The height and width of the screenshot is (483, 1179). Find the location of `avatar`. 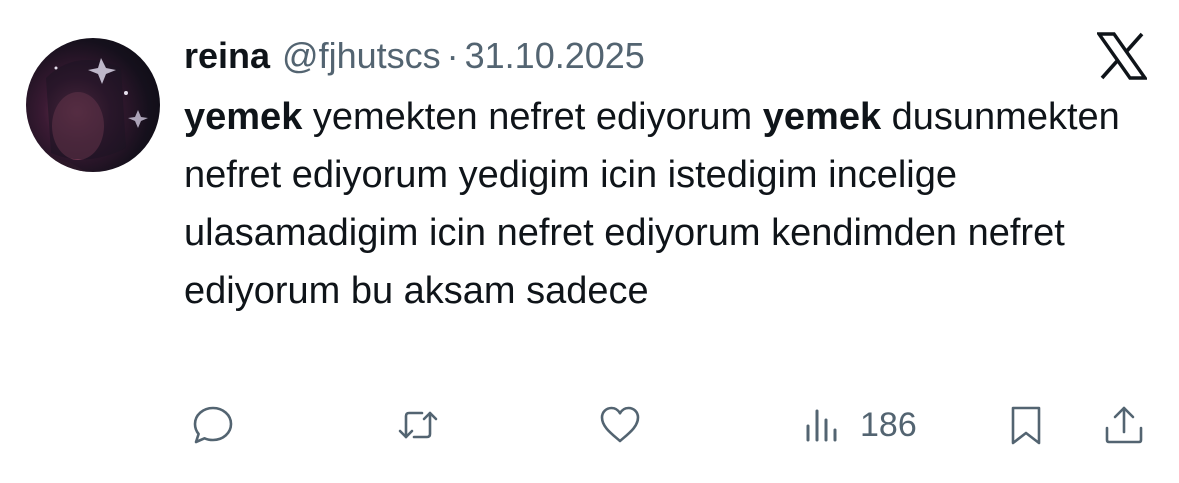

avatar is located at coordinates (93, 105).